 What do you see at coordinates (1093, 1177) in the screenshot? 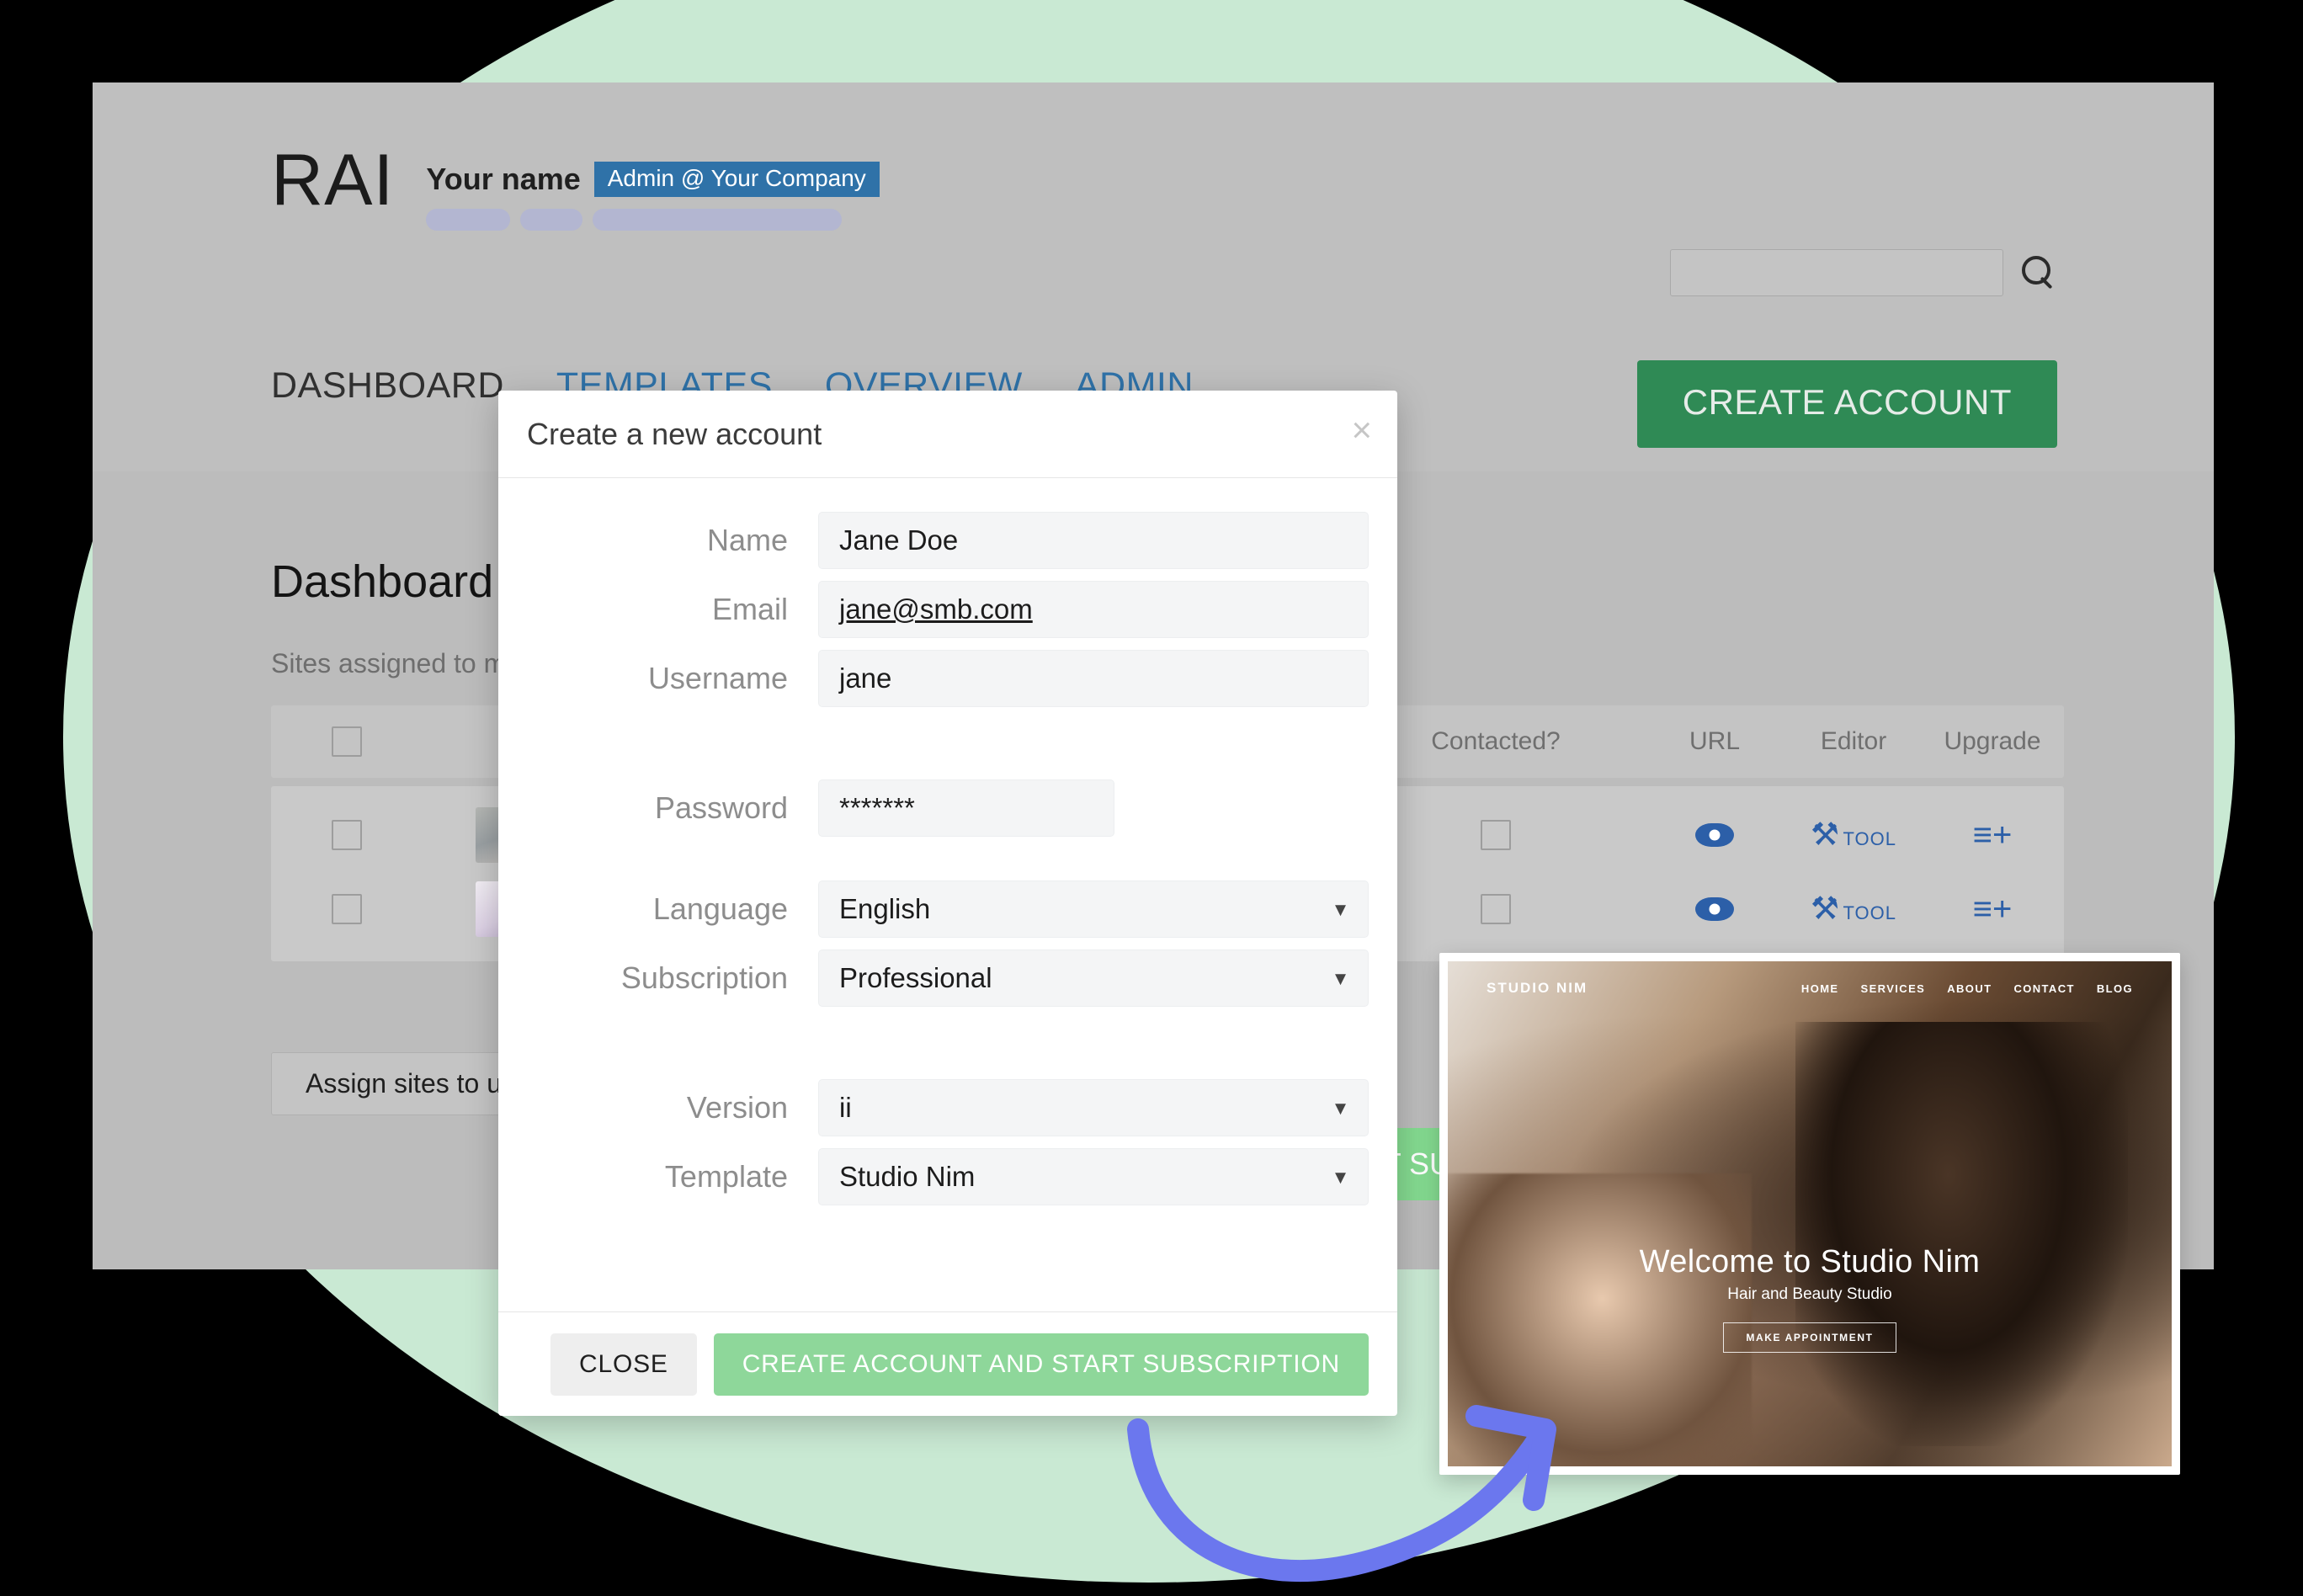
I see `template-select: Studio Nim ▾` at bounding box center [1093, 1177].